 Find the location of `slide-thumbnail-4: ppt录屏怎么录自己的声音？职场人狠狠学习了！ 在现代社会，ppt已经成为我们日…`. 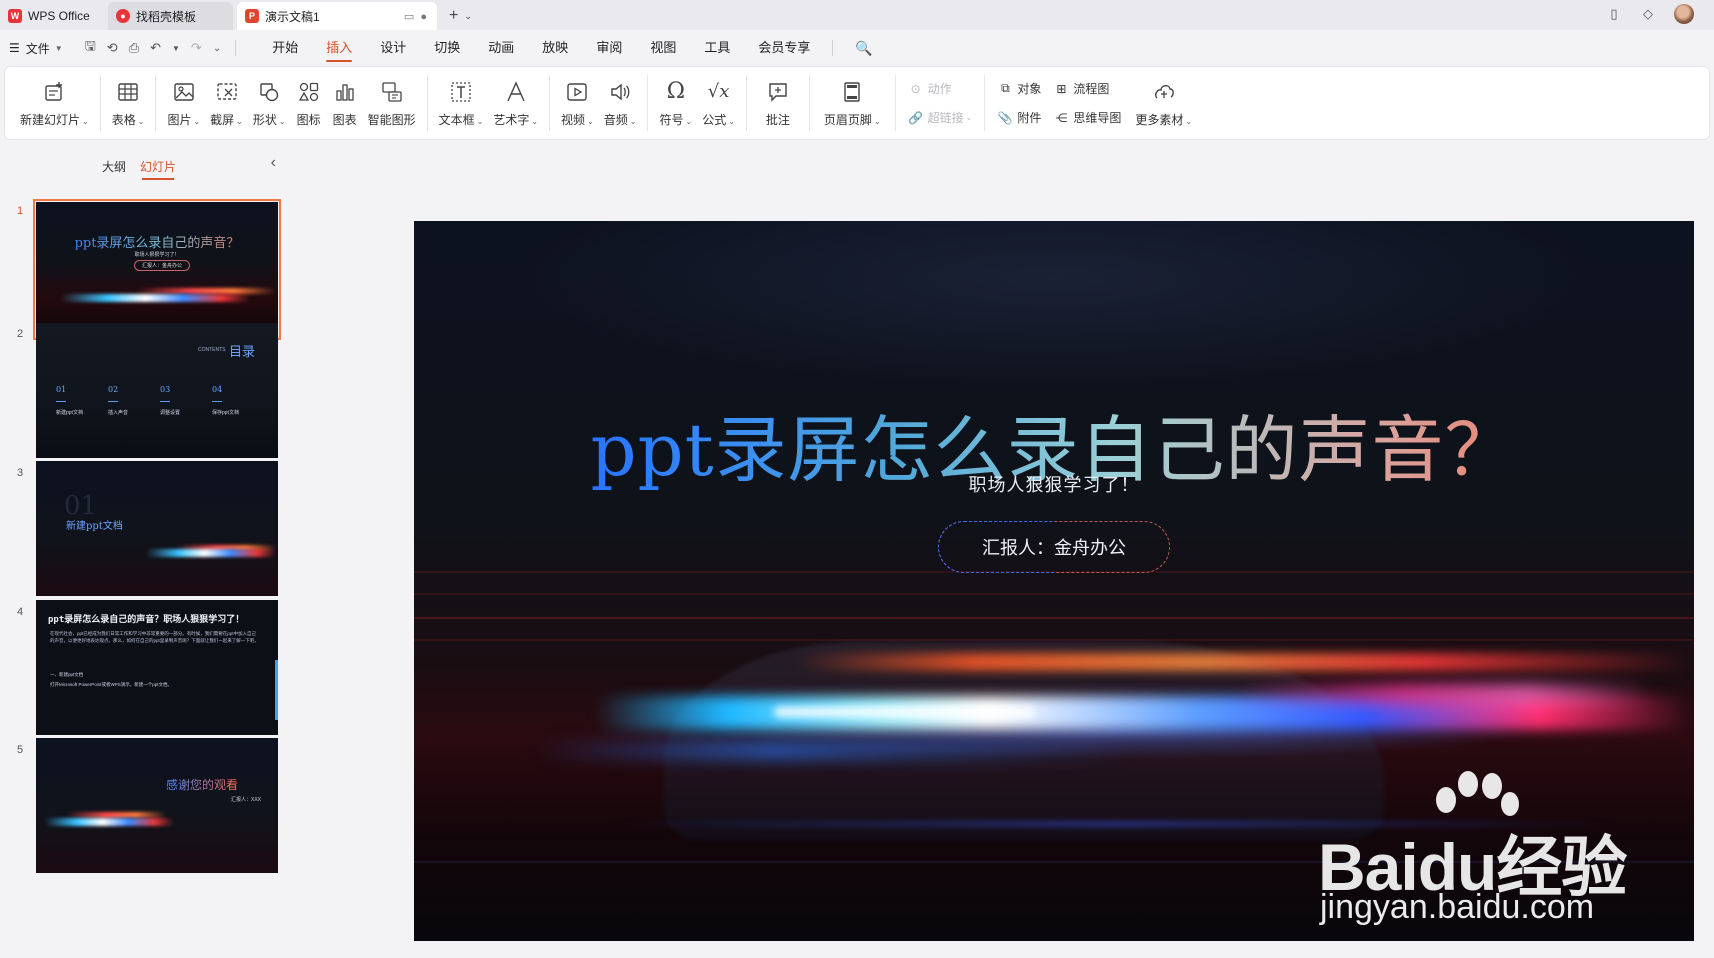

slide-thumbnail-4: ppt录屏怎么录自己的声音？职场人狠狠学习了！ 在现代社会，ppt已经成为我们日… is located at coordinates (157, 667).